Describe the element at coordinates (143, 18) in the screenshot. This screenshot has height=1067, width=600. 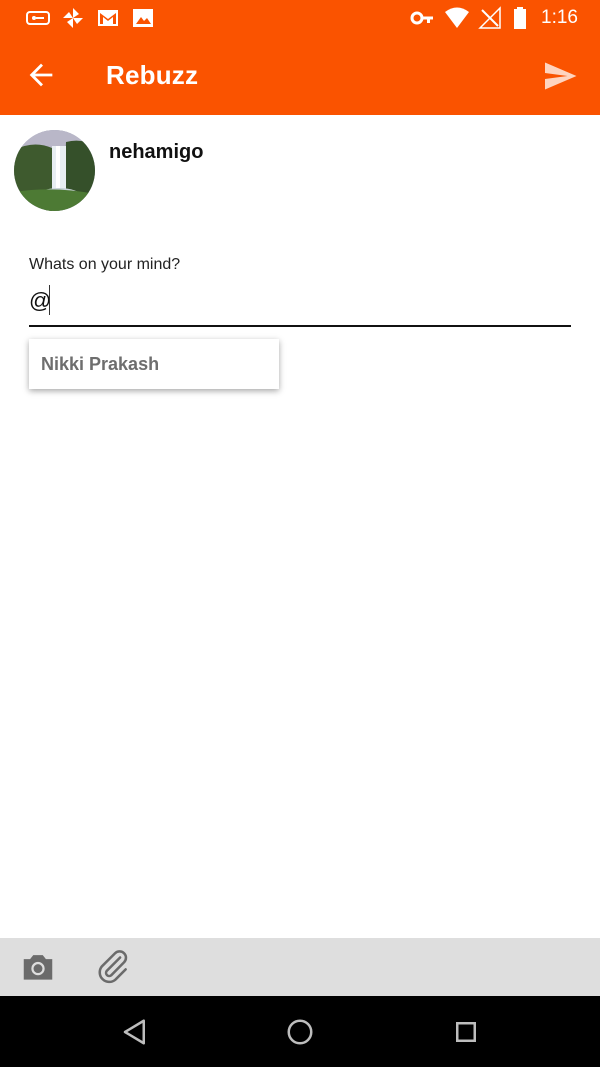
I see `image-icon` at that location.